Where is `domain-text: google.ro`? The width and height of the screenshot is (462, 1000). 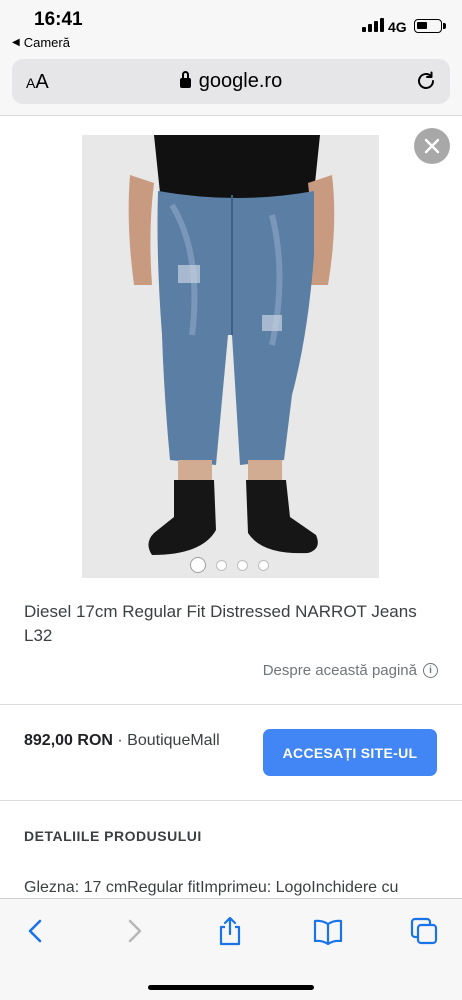 domain-text: google.ro is located at coordinates (240, 81).